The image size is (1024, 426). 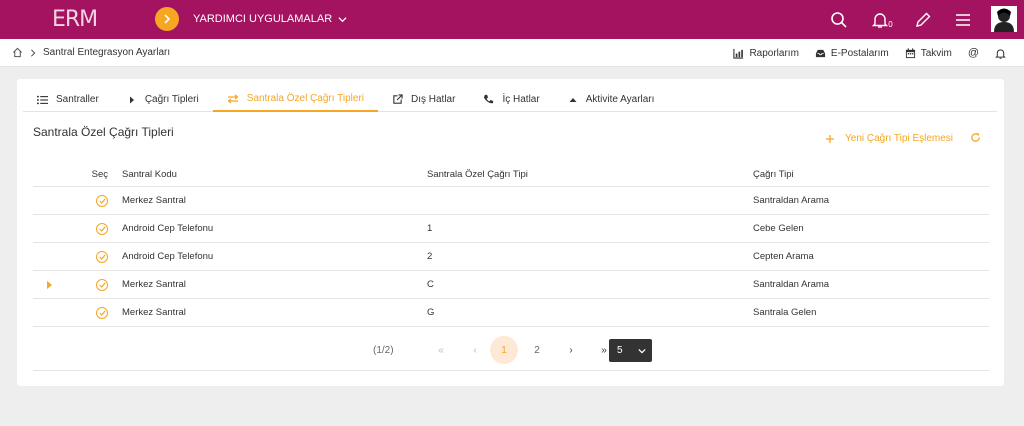 What do you see at coordinates (820, 53) in the screenshot?
I see `inbox-icon` at bounding box center [820, 53].